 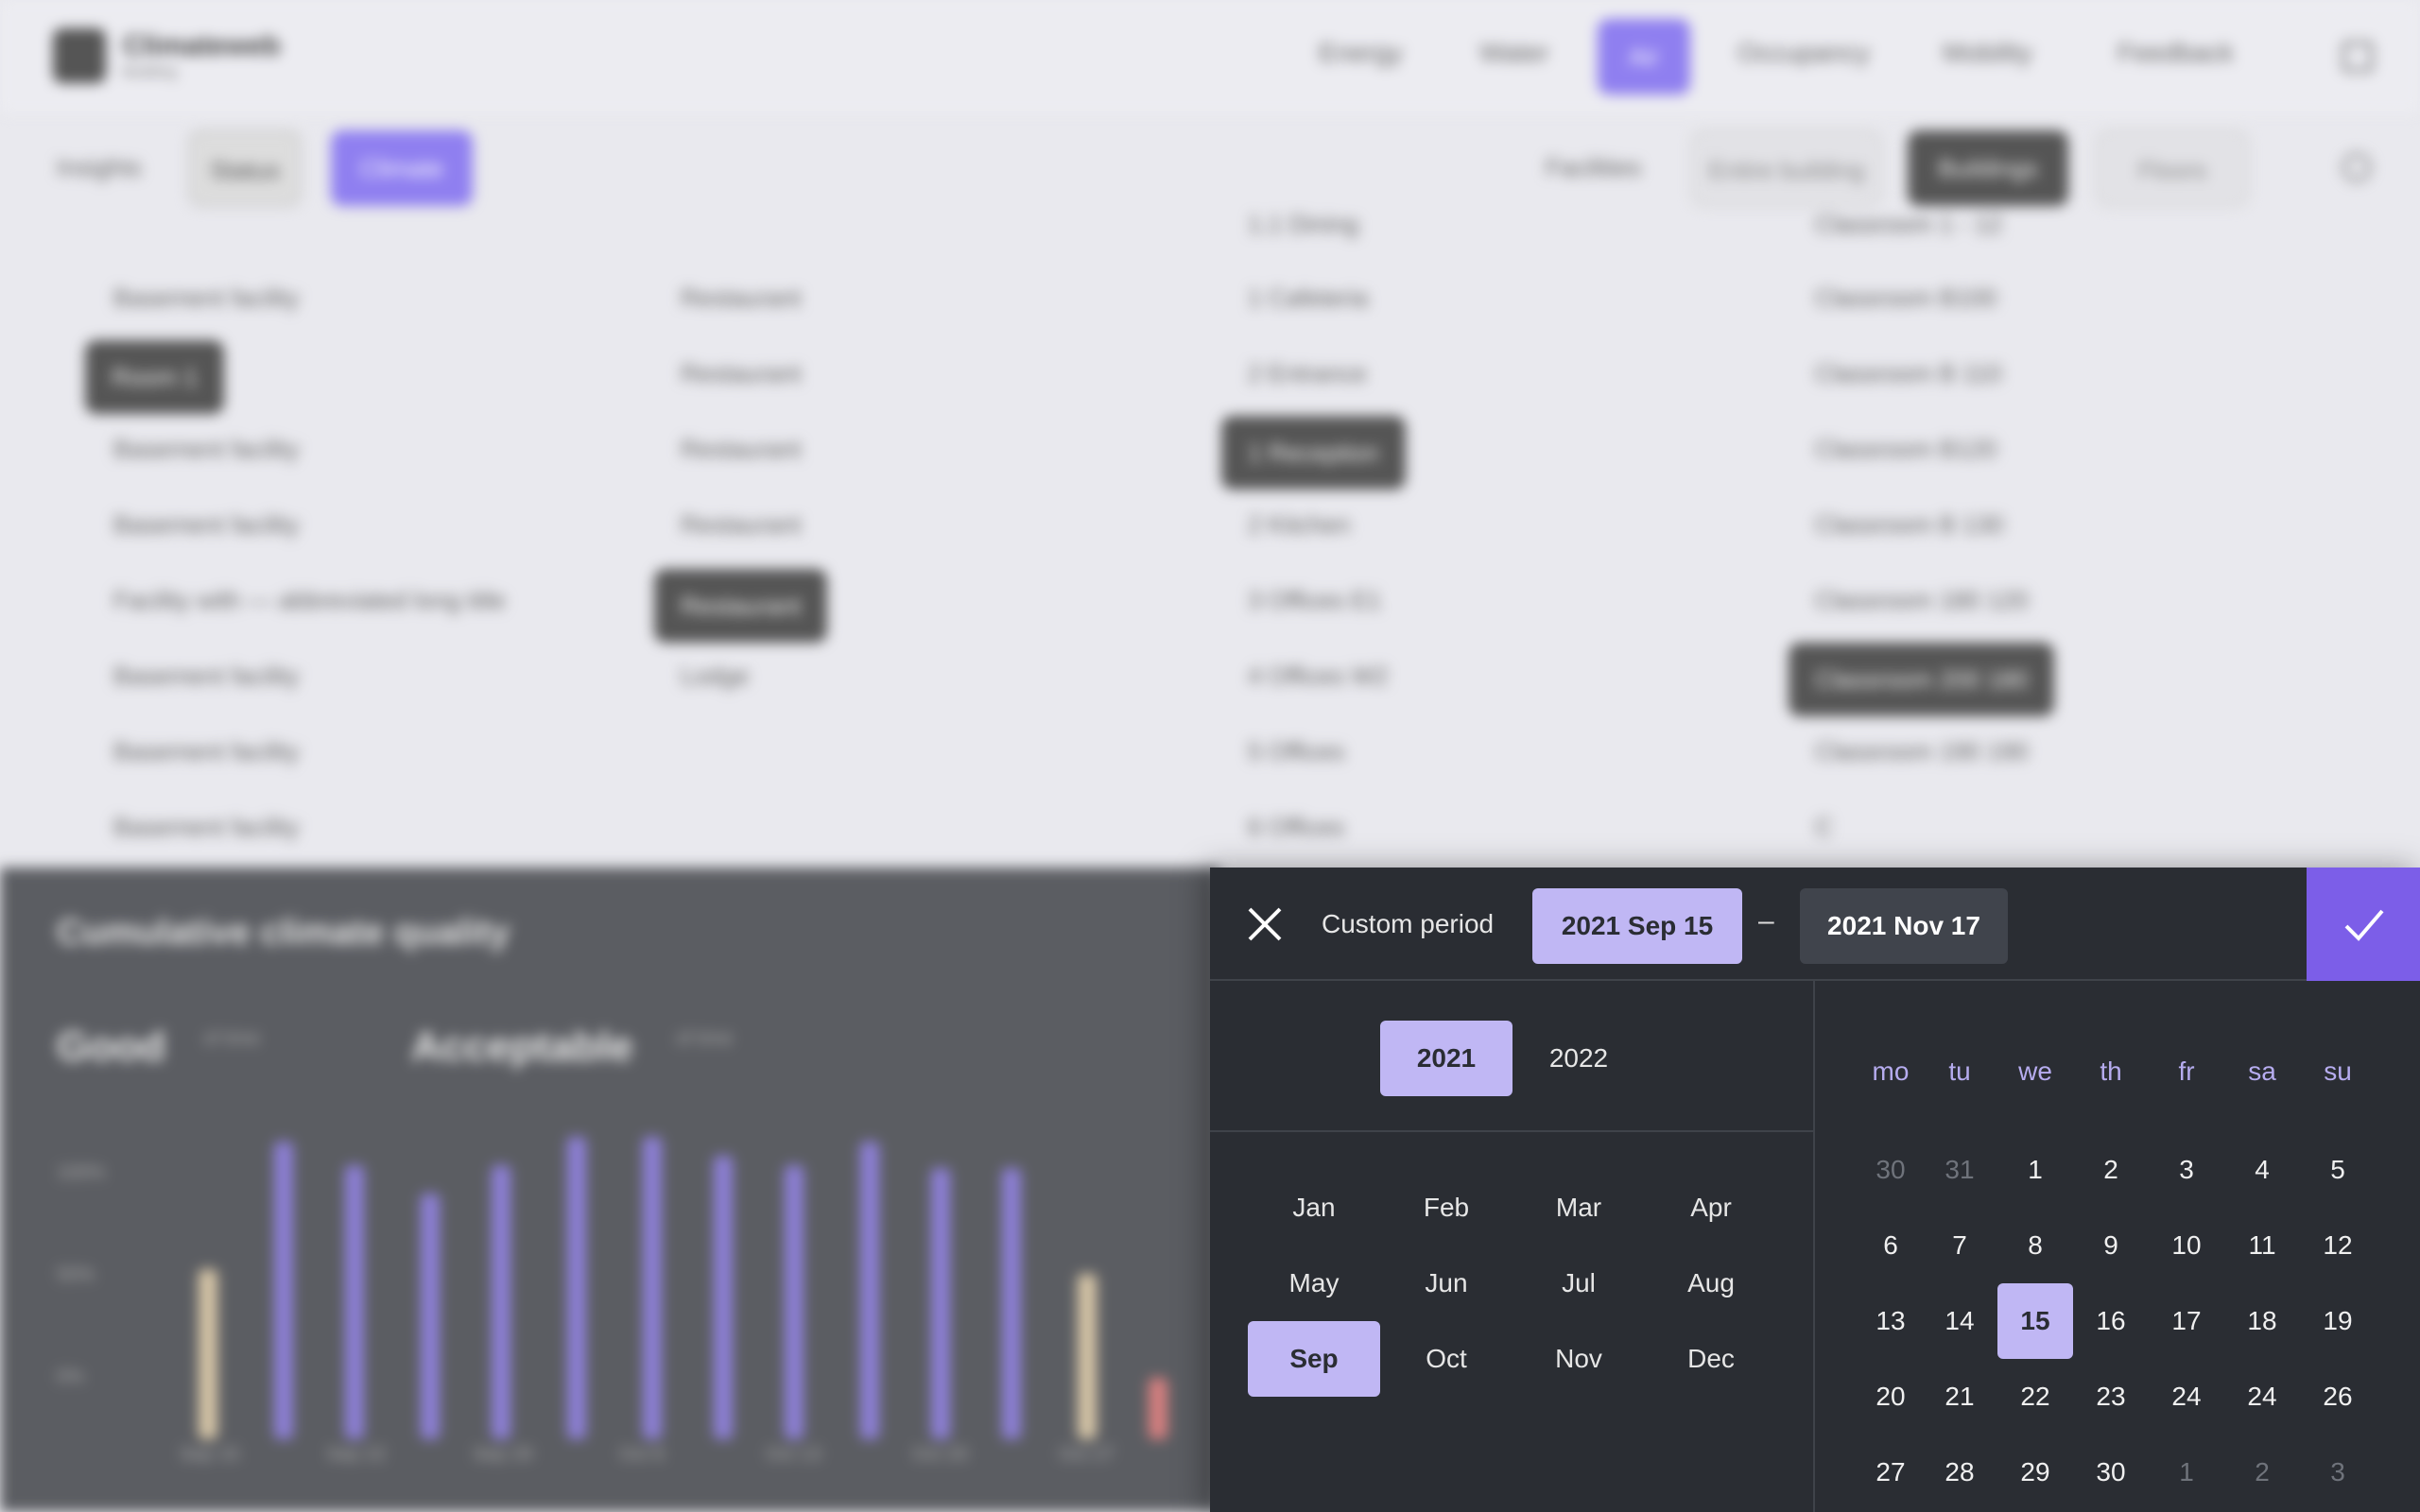 What do you see at coordinates (2111, 1397) in the screenshot?
I see `day-cell: 23` at bounding box center [2111, 1397].